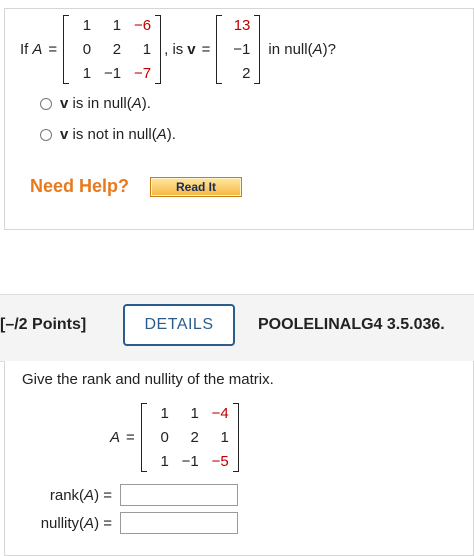 The height and width of the screenshot is (556, 474). What do you see at coordinates (179, 325) in the screenshot?
I see `details-button: DETAILS` at bounding box center [179, 325].